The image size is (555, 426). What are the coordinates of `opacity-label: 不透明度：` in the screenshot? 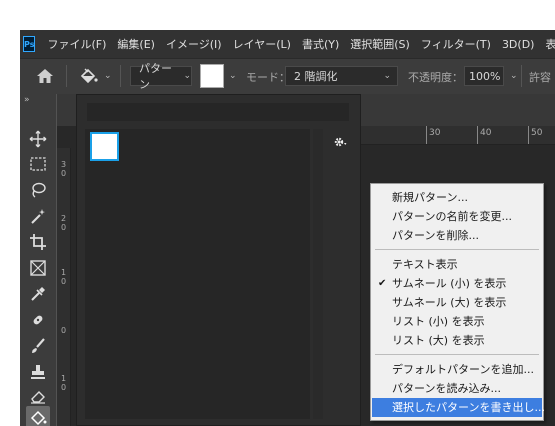 It's located at (435, 77).